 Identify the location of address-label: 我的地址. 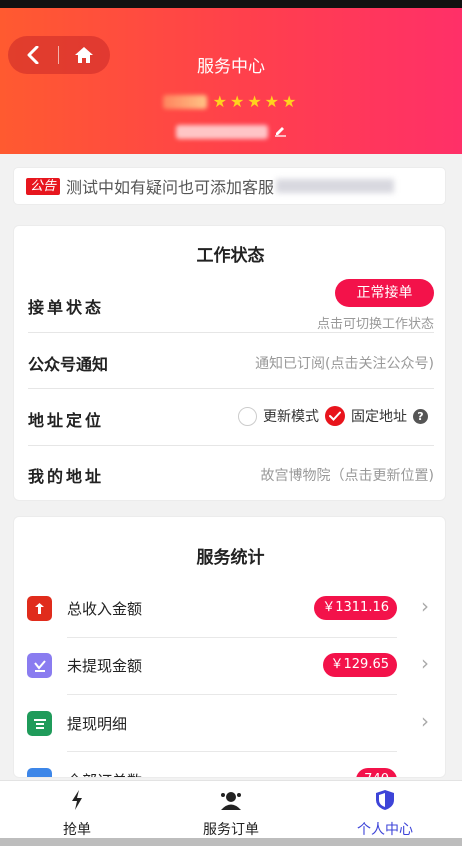
(66, 476).